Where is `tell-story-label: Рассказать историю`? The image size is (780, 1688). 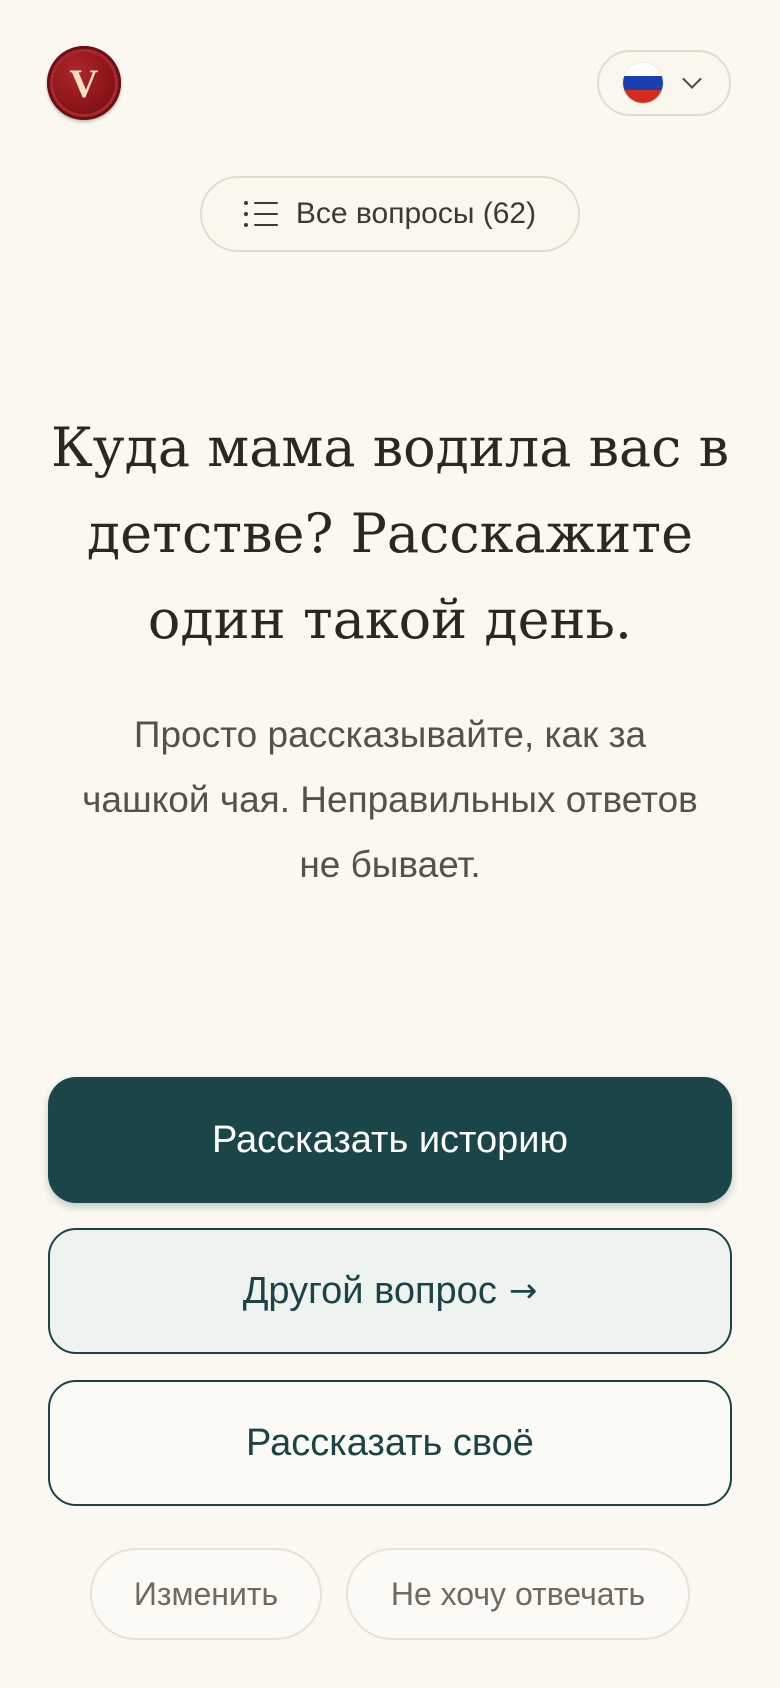
tell-story-label: Рассказать историю is located at coordinates (390, 1139).